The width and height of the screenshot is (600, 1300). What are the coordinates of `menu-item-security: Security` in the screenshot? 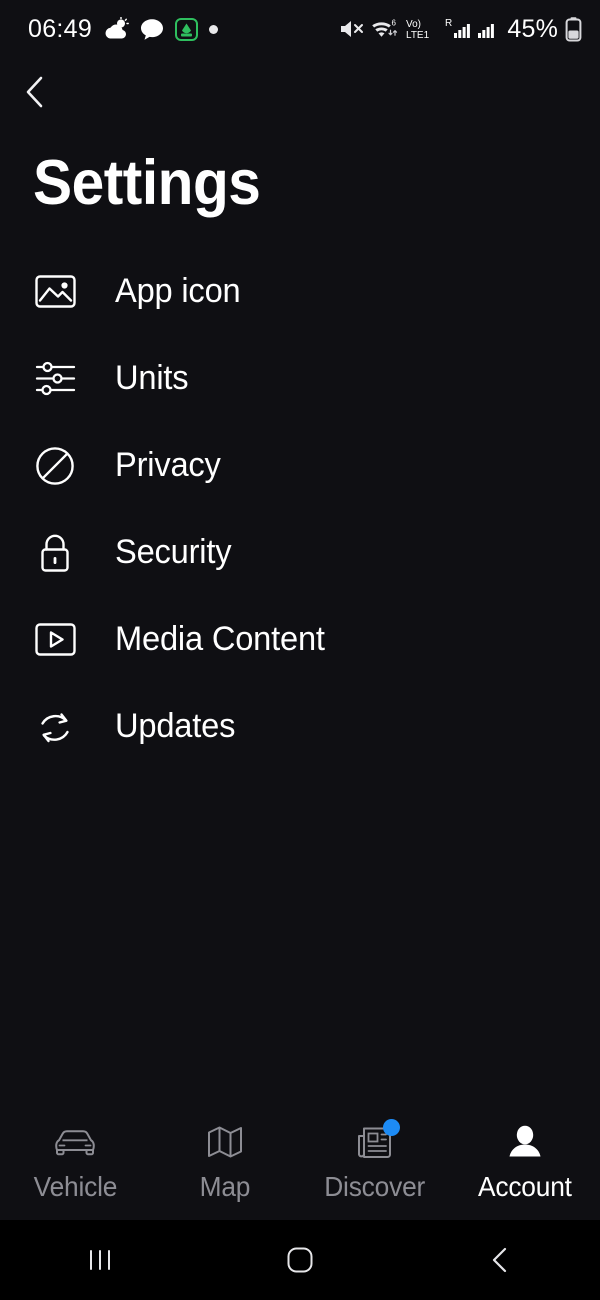 It's located at (300, 552).